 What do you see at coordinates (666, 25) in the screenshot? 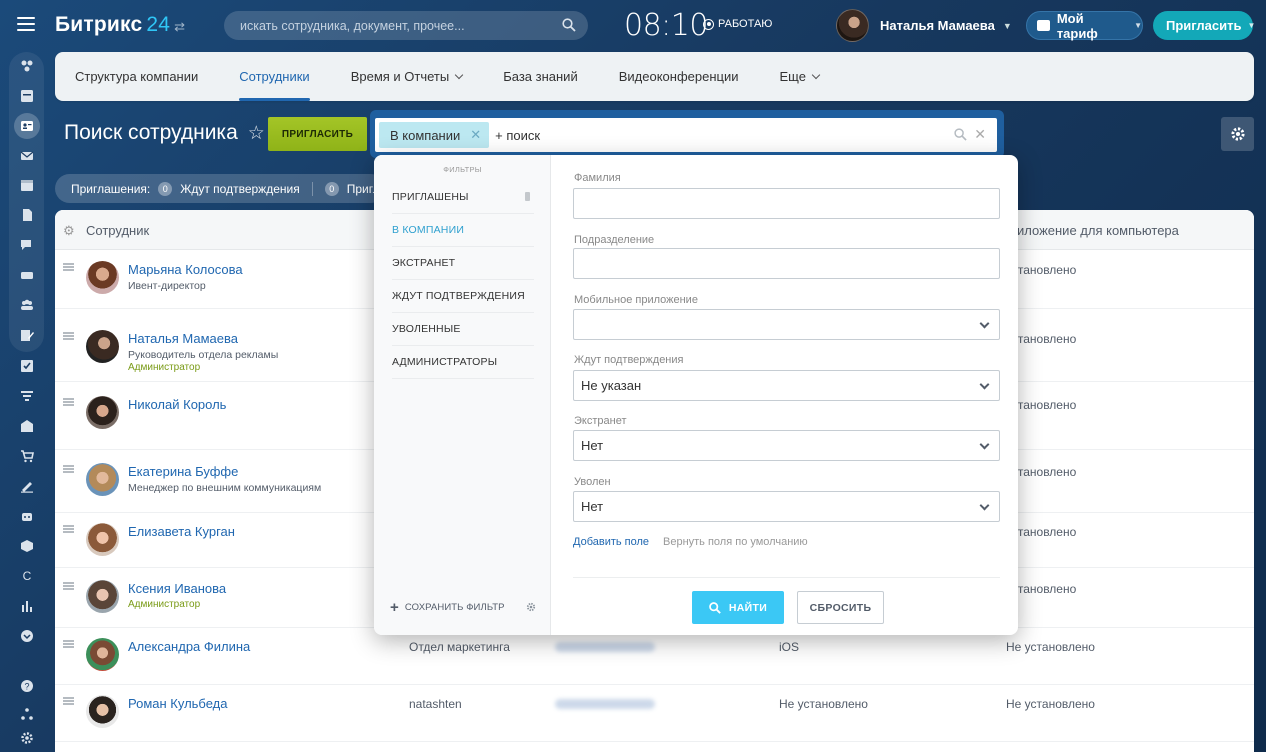
I see `clock: 08:10` at bounding box center [666, 25].